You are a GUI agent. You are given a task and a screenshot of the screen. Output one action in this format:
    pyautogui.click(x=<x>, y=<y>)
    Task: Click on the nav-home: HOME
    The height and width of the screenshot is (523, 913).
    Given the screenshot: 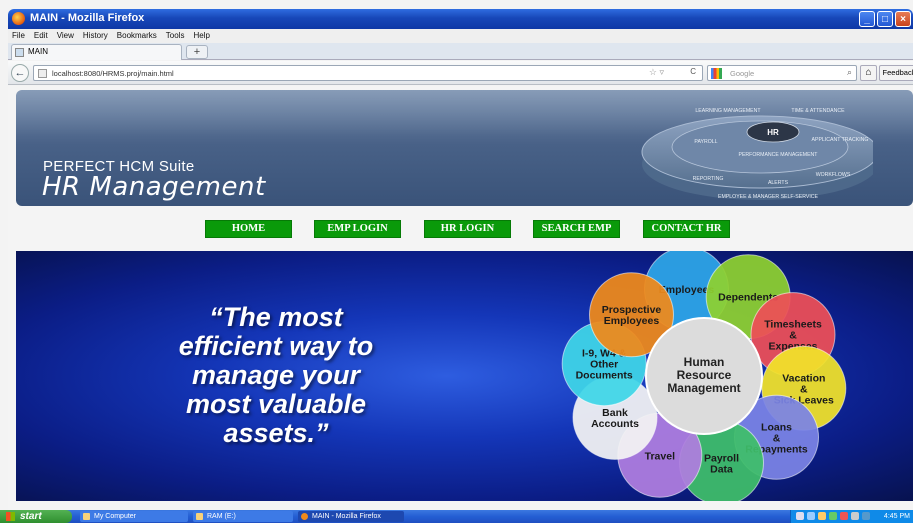 What is the action you would take?
    pyautogui.click(x=248, y=229)
    